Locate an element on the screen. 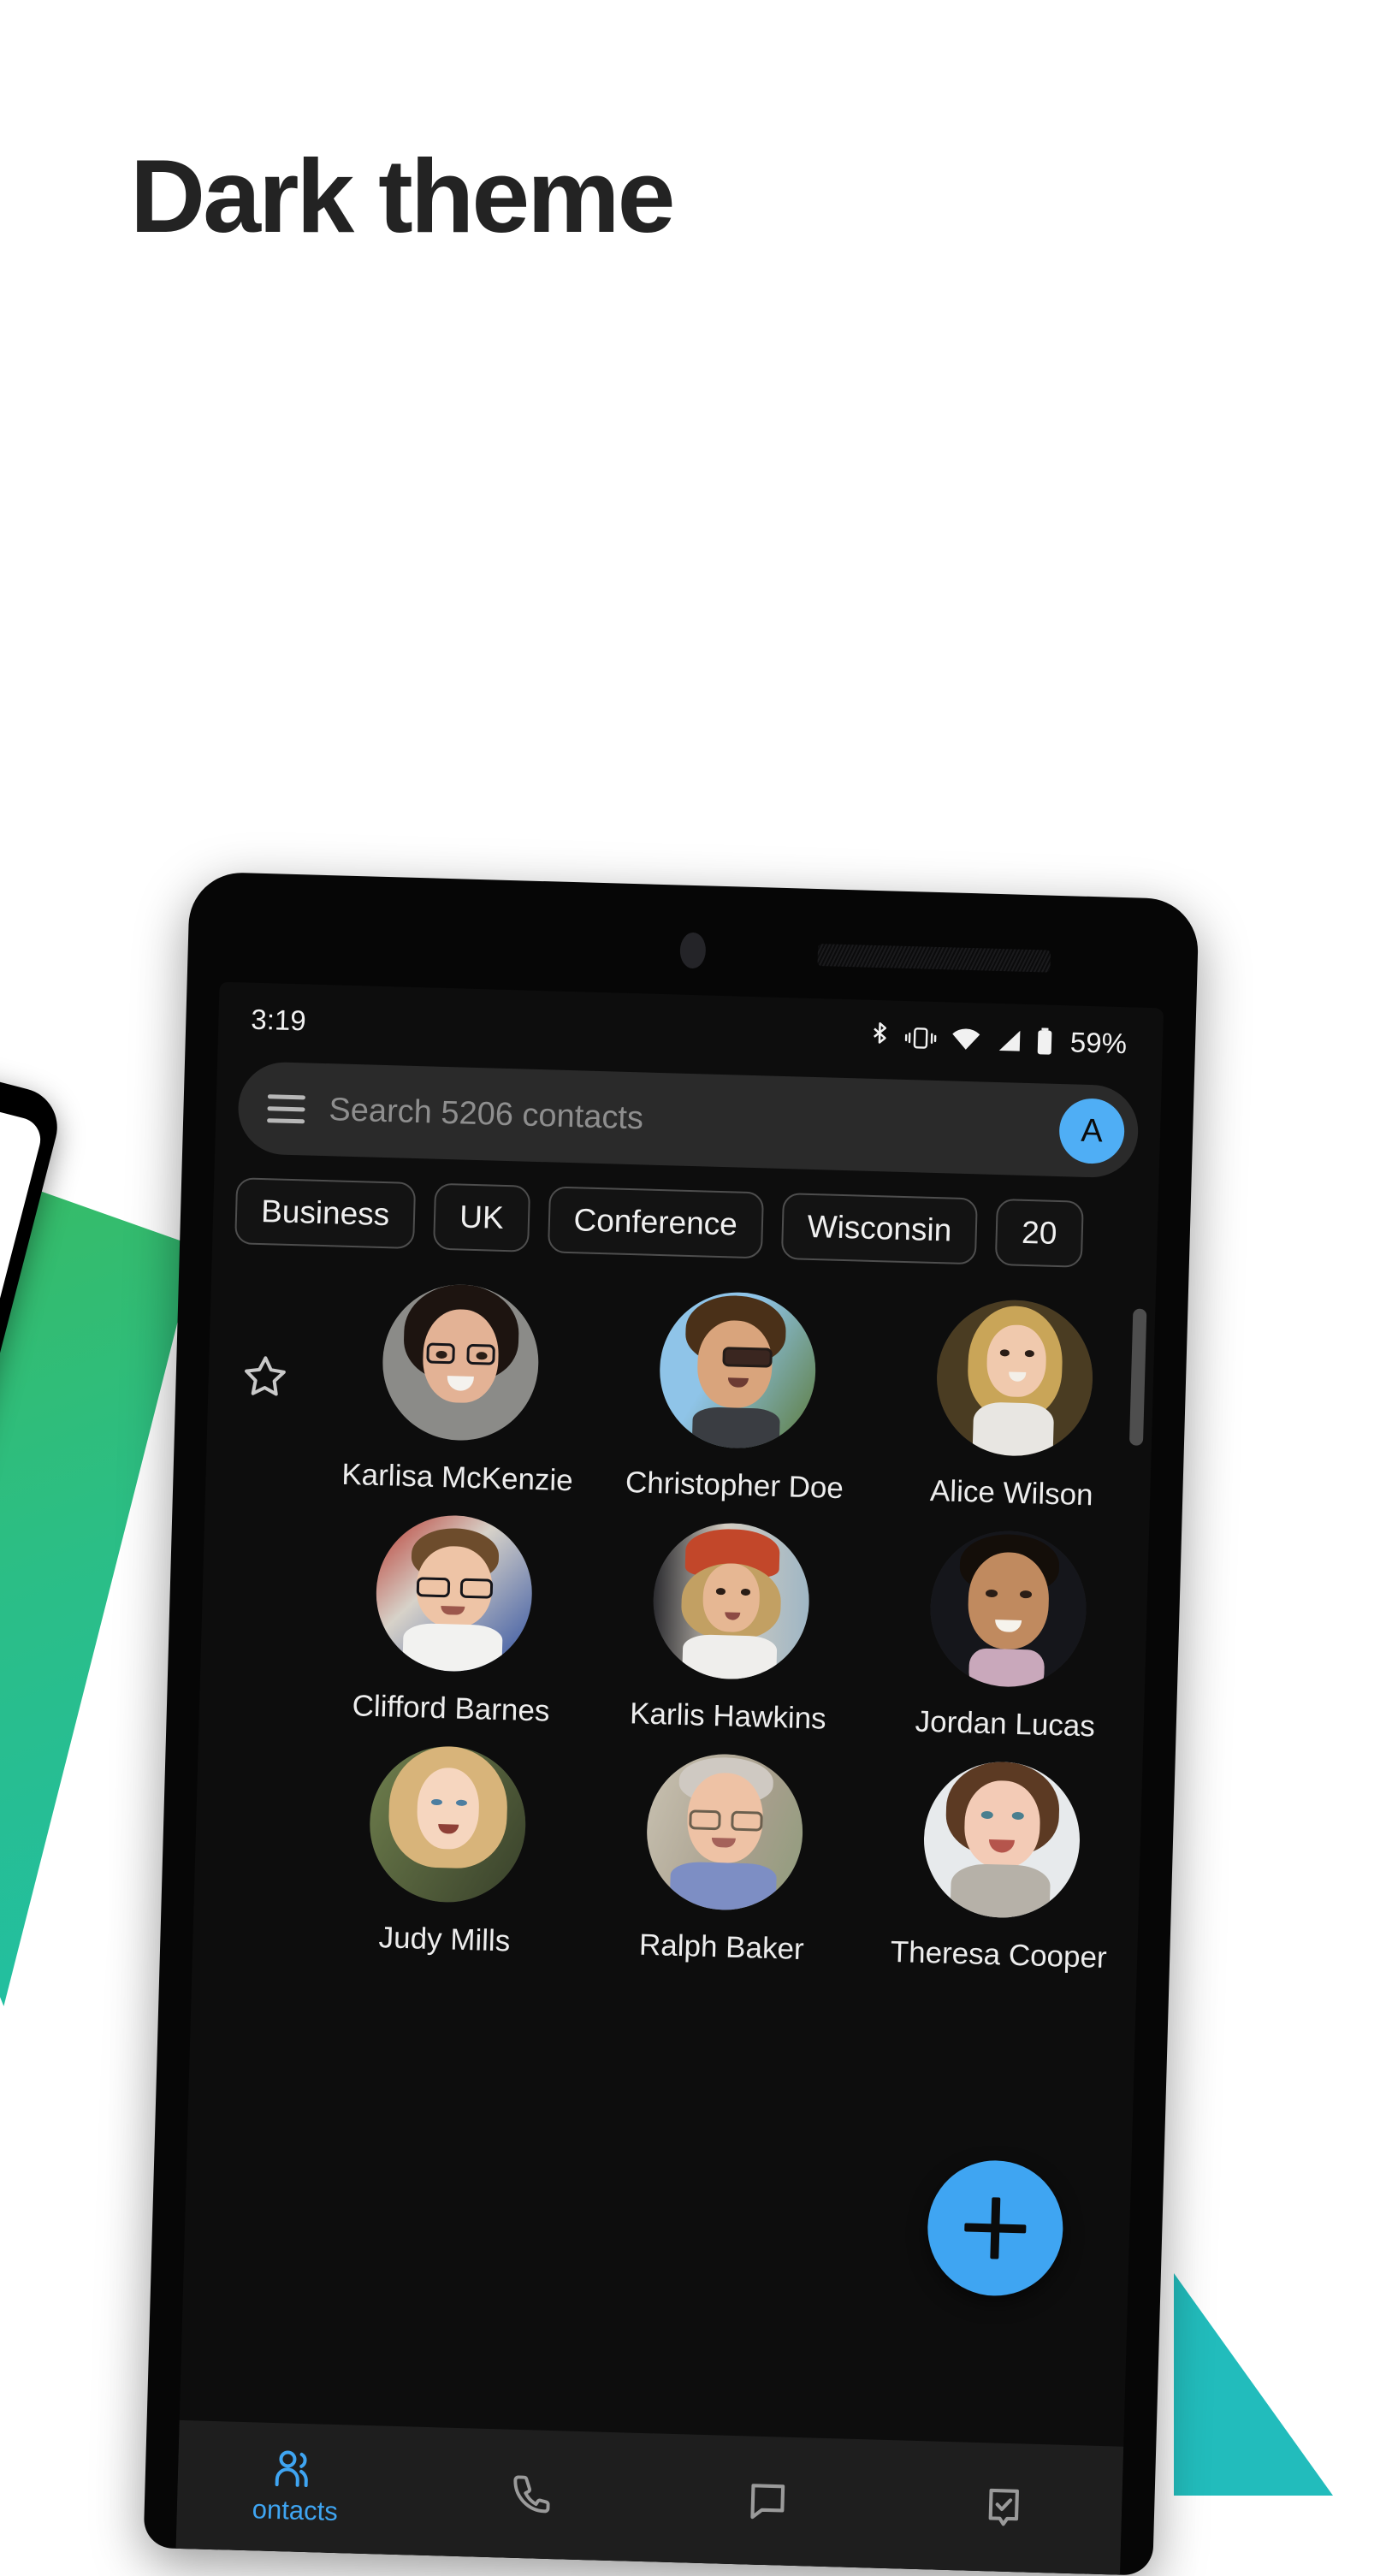 This screenshot has width=1386, height=2576. contact-cell: Clifford Barnes is located at coordinates (453, 1613).